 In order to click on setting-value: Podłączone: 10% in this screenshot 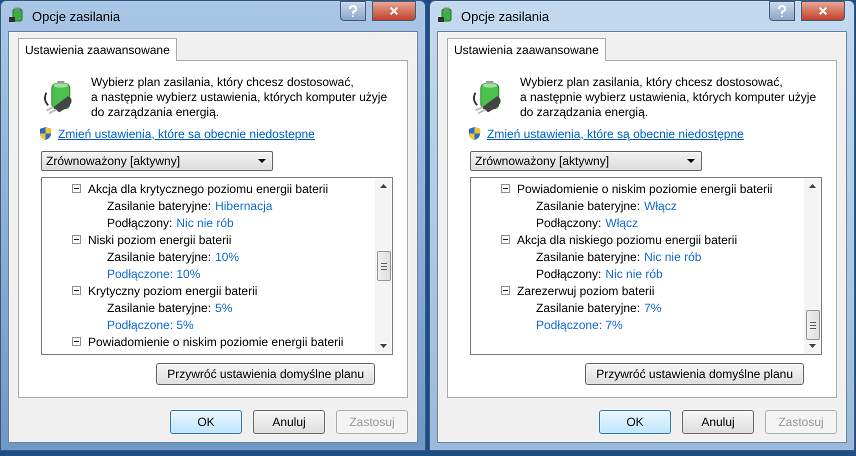, I will do `click(153, 273)`.